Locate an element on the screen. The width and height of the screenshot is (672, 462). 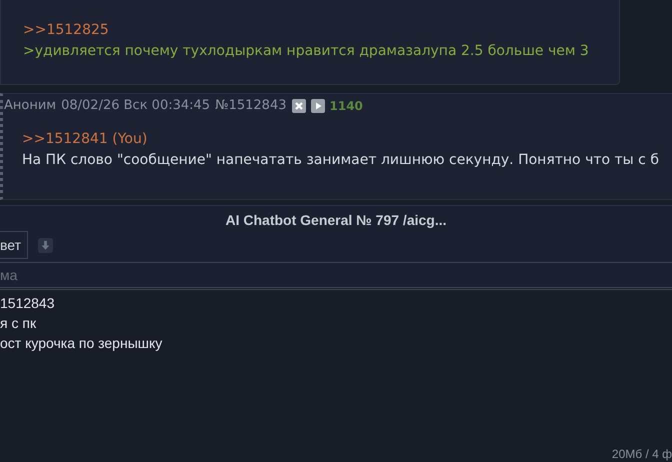
post-text: На ПК слово "сообщение" напечатать занимает лишнюю секунду. Понятно что ты с б is located at coordinates (341, 160).